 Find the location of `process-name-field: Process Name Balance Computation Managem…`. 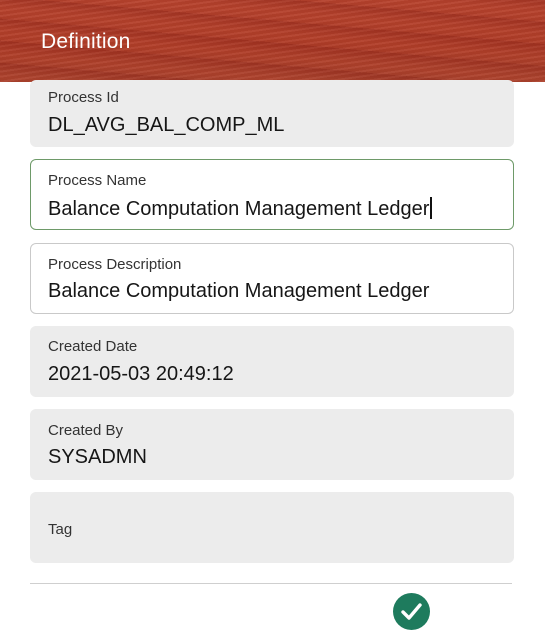

process-name-field: Process Name Balance Computation Managem… is located at coordinates (272, 194).